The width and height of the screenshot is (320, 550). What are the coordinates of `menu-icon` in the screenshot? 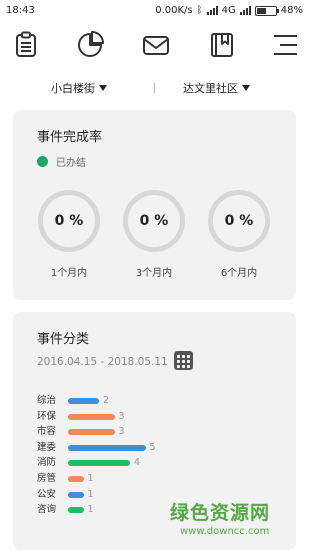 It's located at (285, 45).